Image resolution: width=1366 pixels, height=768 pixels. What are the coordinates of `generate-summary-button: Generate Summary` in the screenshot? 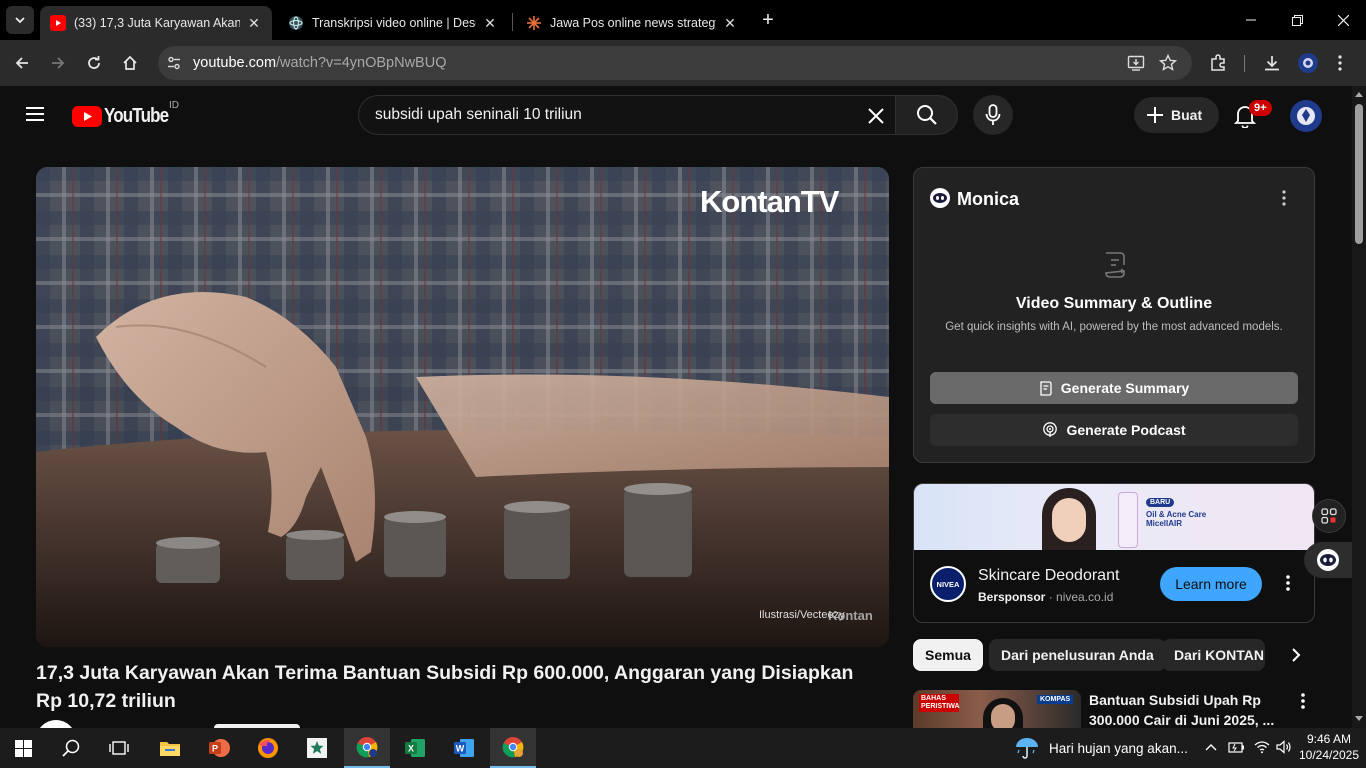 It's located at (1114, 388).